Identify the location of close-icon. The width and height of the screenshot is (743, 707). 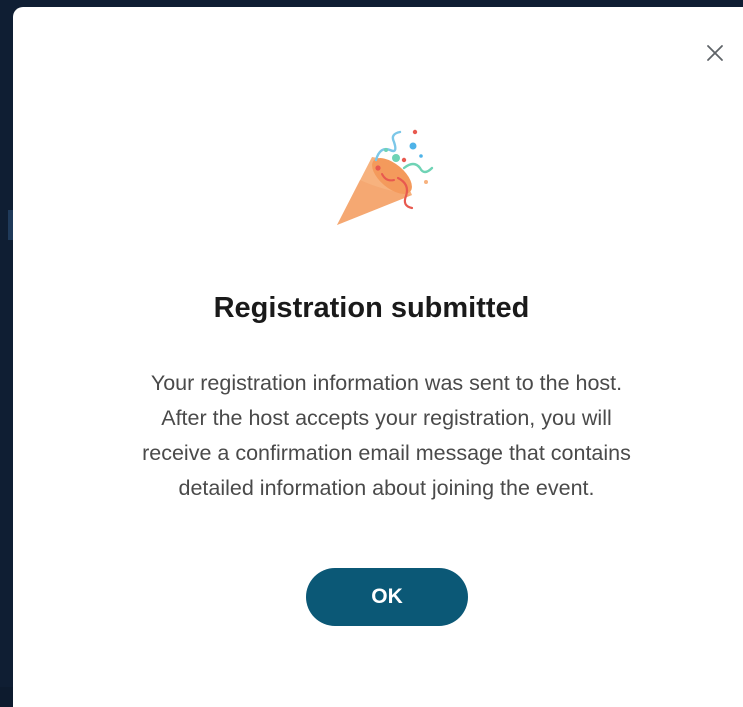
(715, 53).